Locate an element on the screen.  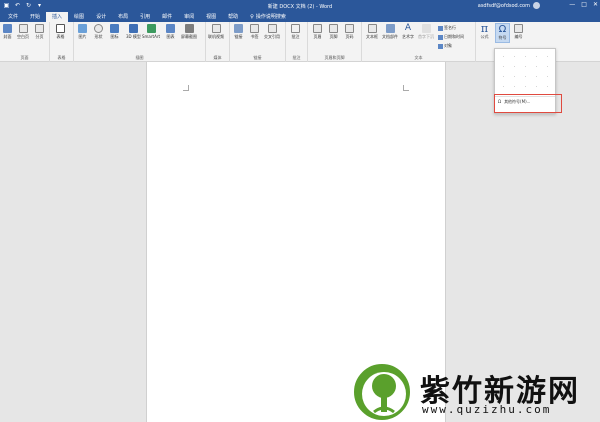
online-video-button: 联机视频 is located at coordinates (216, 32).